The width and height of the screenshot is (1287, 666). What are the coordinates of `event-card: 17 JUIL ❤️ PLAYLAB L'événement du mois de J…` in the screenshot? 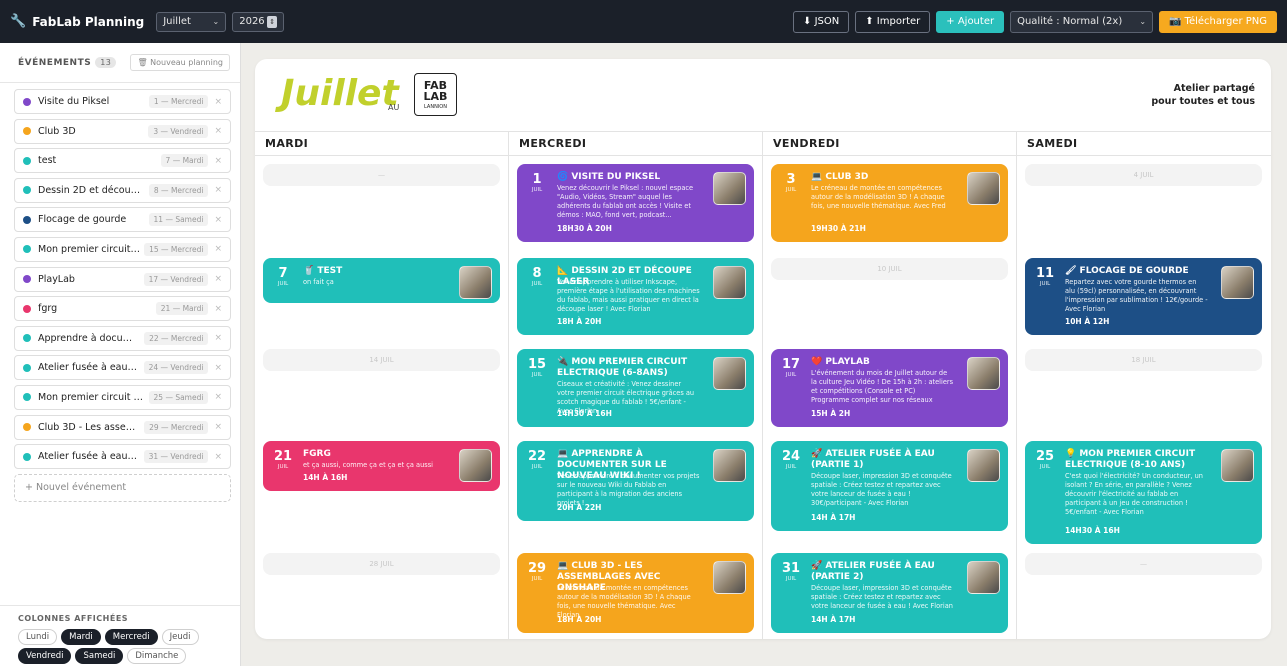 It's located at (889, 388).